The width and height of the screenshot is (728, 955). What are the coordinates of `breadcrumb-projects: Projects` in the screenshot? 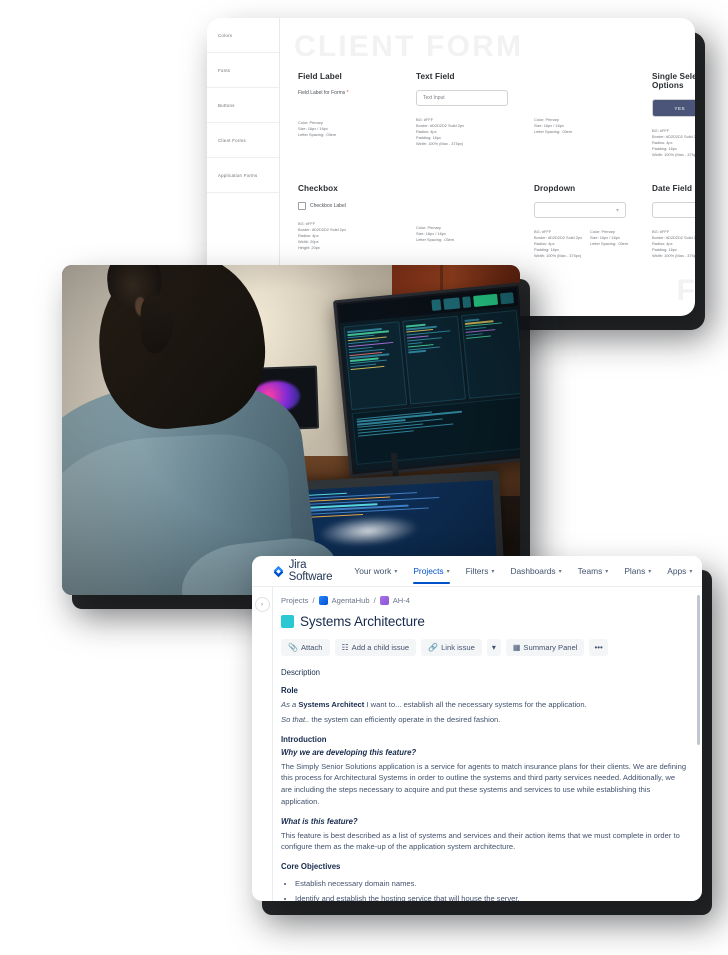 It's located at (294, 600).